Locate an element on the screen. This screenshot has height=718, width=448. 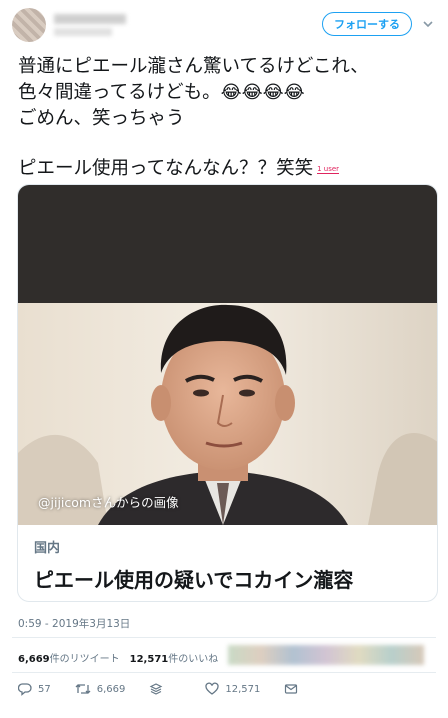
like-stat-label: 件のいいね is located at coordinates (193, 659).